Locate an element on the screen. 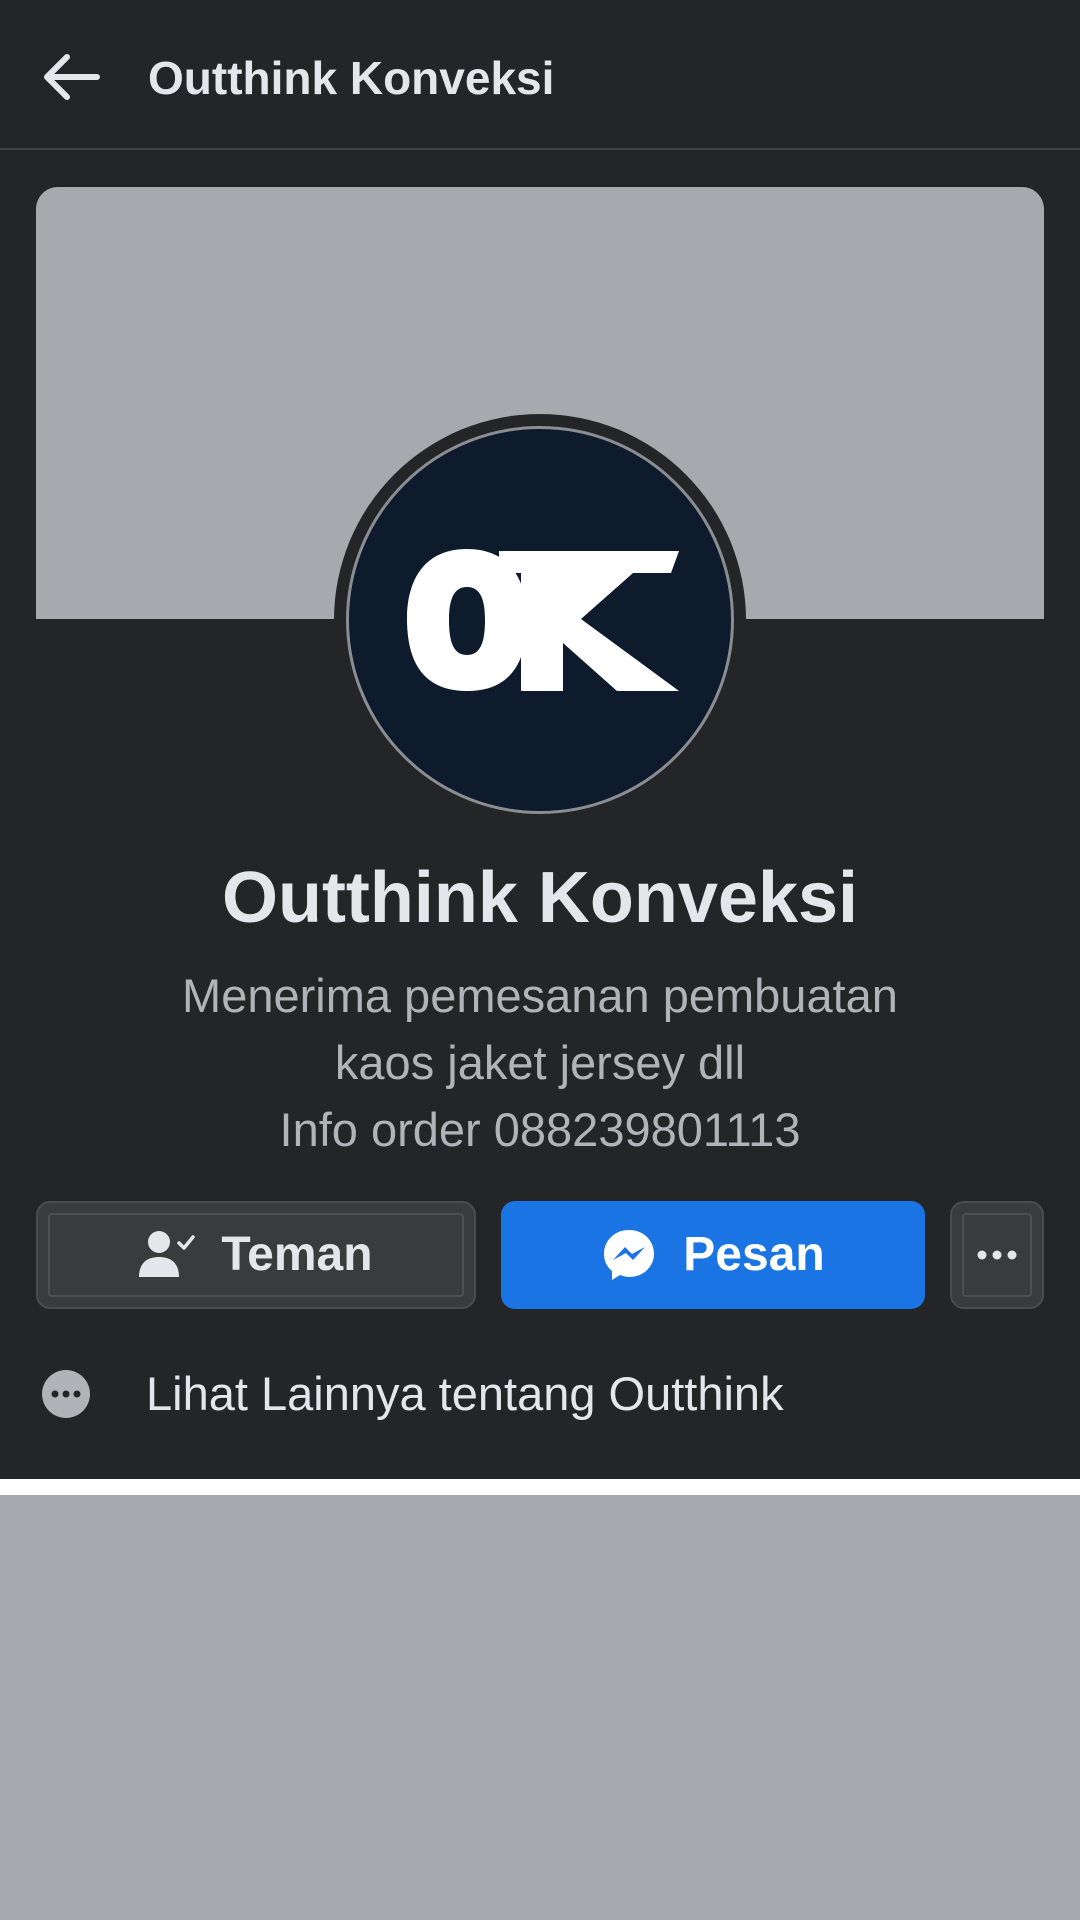 This screenshot has height=1920, width=1080. back-button is located at coordinates (71, 77).